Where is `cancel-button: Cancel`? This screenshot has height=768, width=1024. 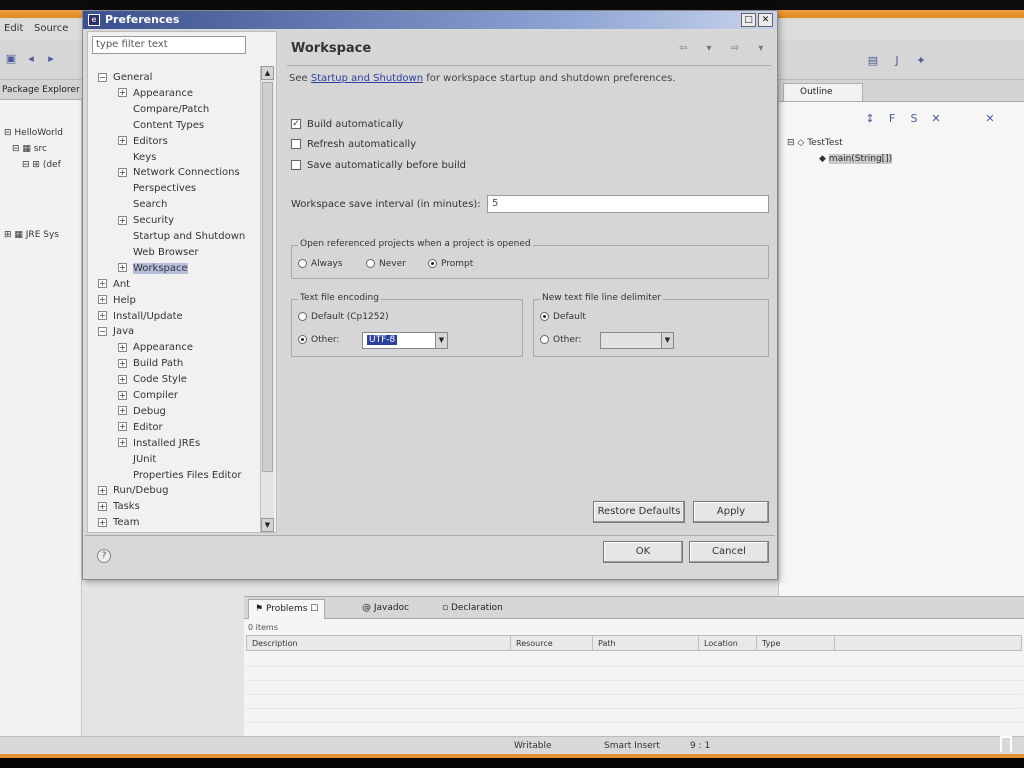 cancel-button: Cancel is located at coordinates (729, 552).